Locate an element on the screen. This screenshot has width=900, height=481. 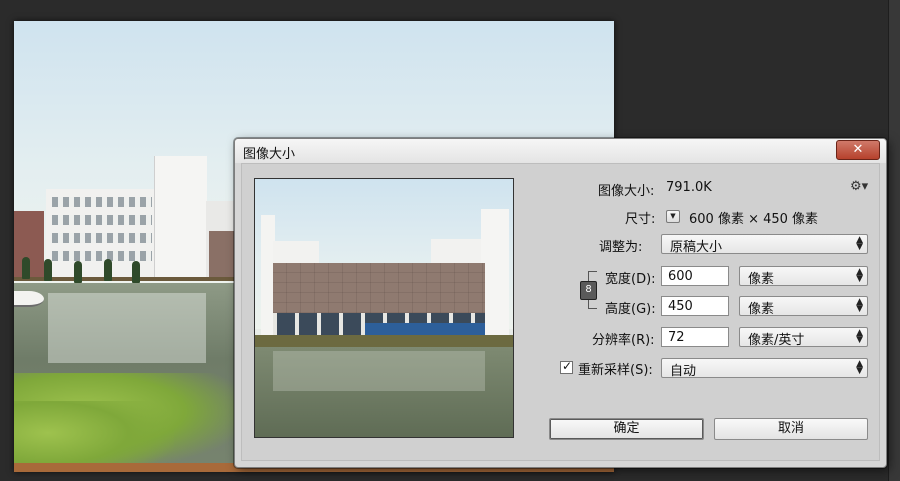
chevron-down-icon: ▼ is located at coordinates (673, 216).